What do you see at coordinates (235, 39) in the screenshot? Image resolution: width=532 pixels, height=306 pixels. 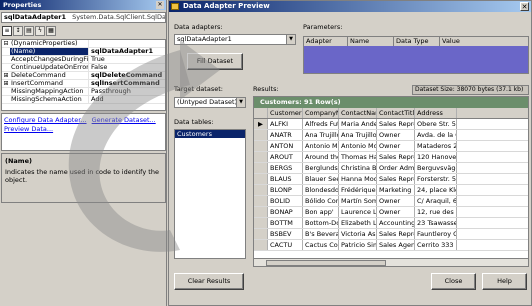 I see `data-adapter-select: sqlDataAdapter1 ▼` at bounding box center [235, 39].